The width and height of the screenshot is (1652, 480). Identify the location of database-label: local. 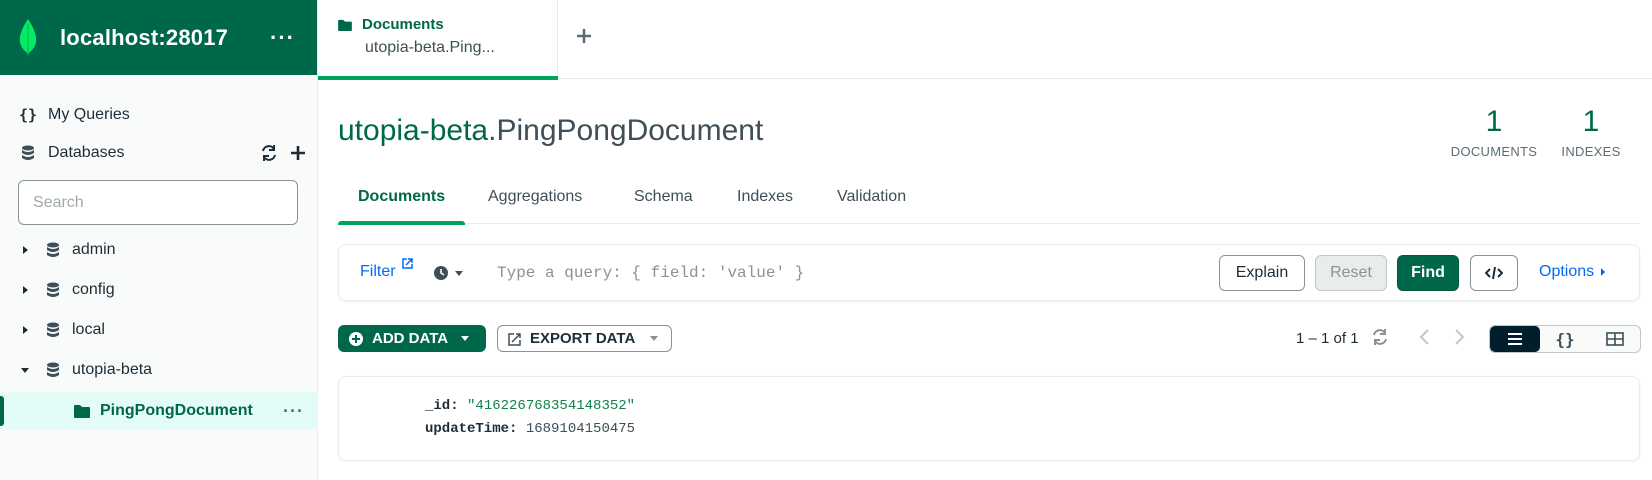
(88, 329).